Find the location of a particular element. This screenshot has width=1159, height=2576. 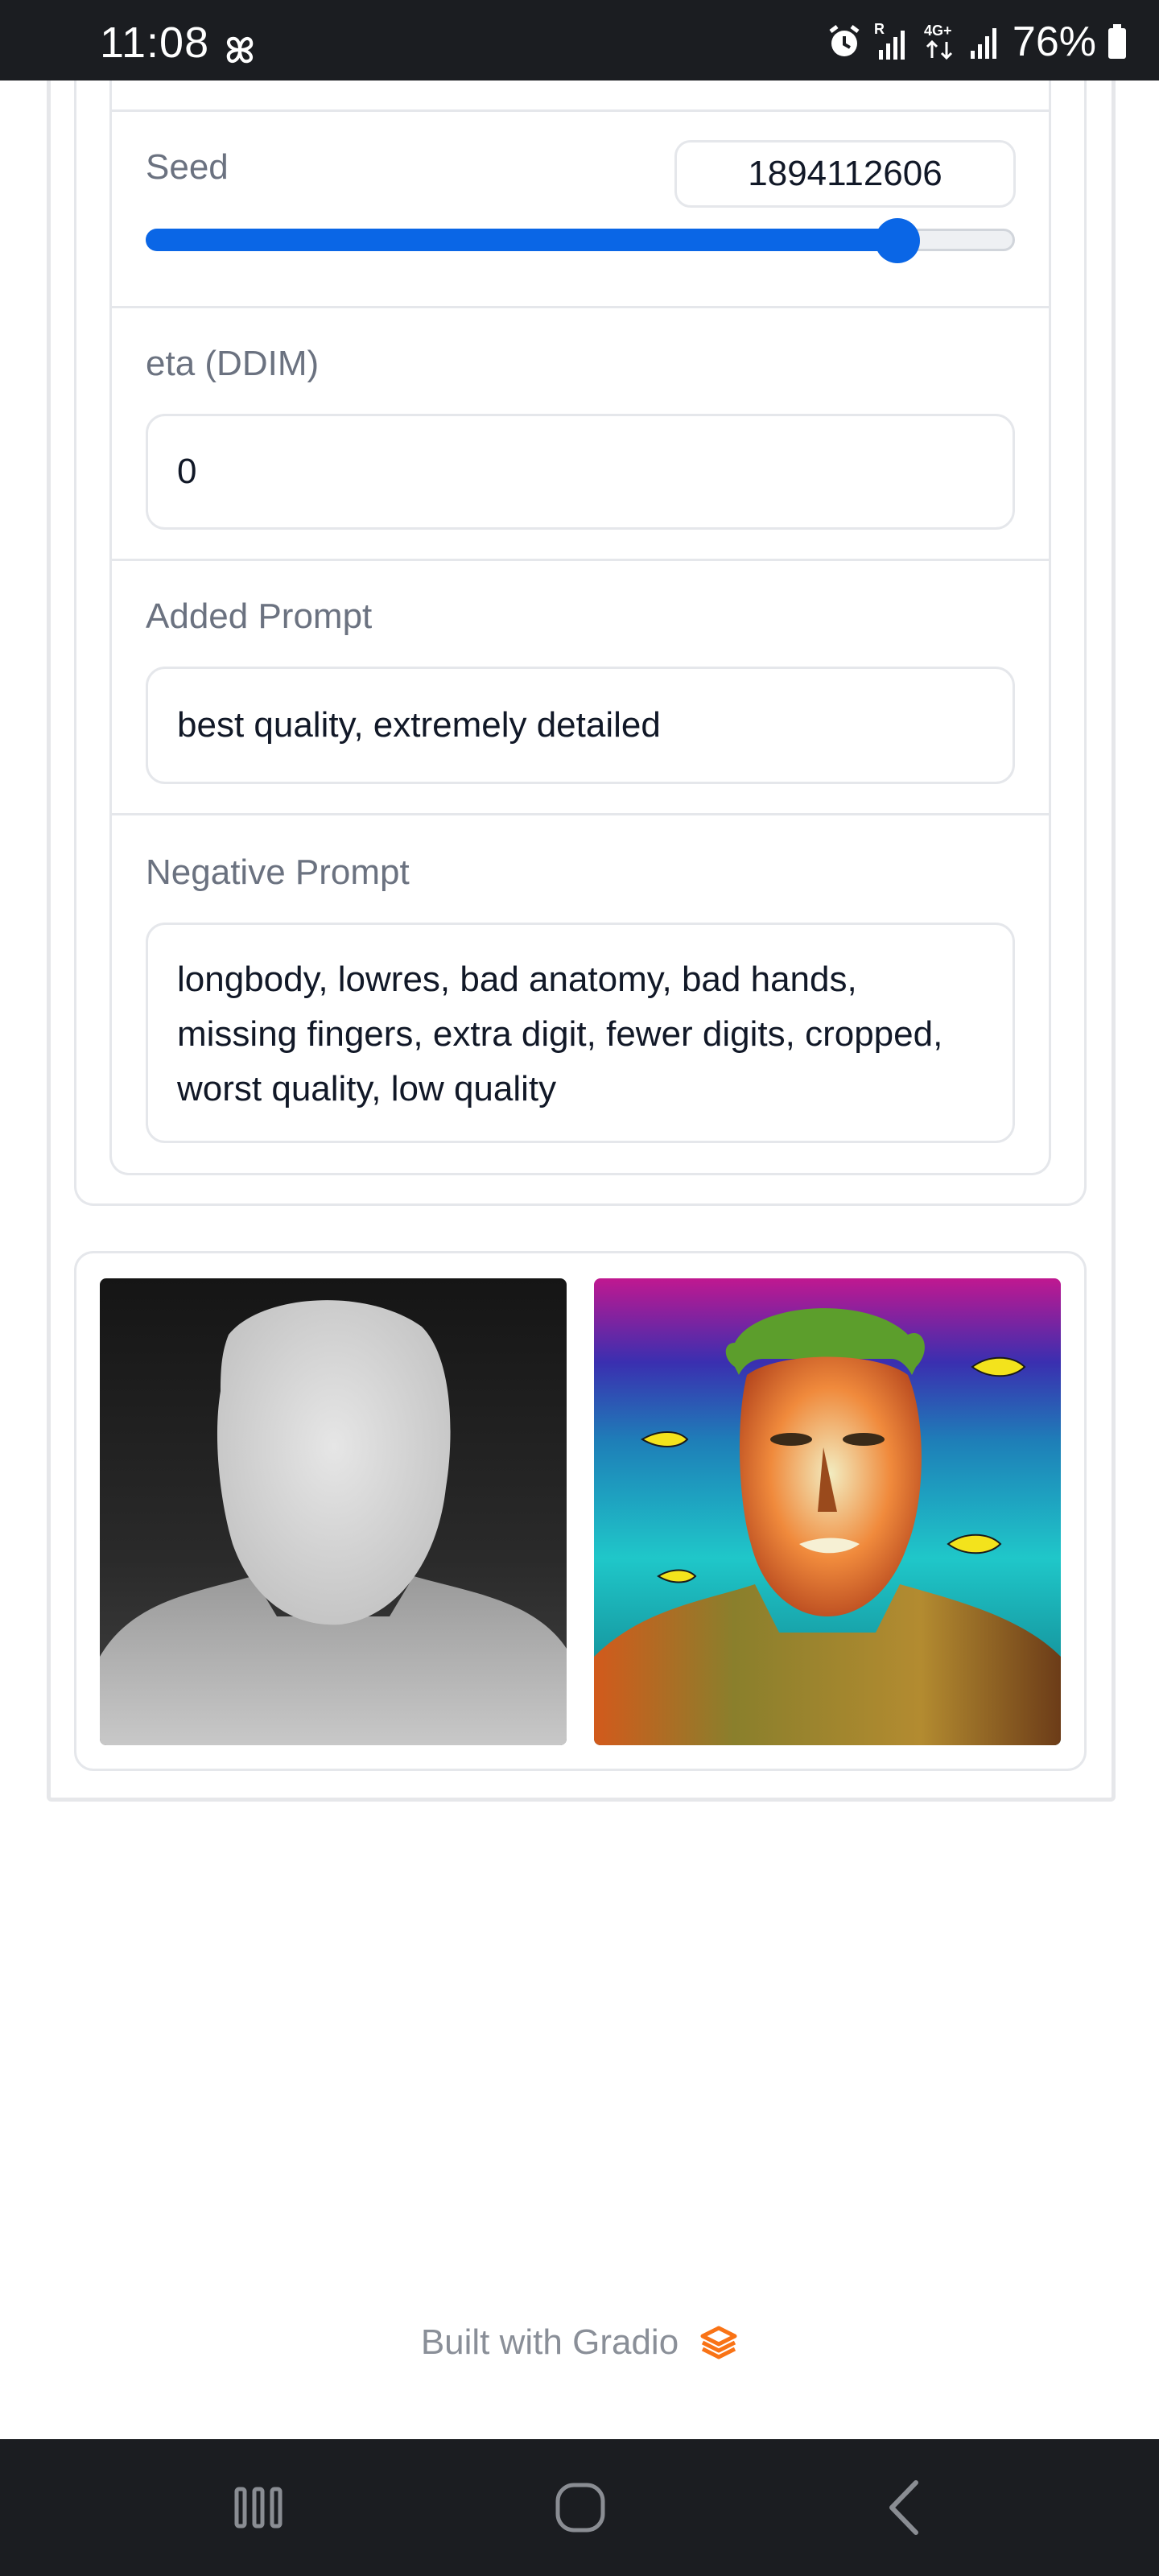

gradio-logo-icon is located at coordinates (718, 2342).